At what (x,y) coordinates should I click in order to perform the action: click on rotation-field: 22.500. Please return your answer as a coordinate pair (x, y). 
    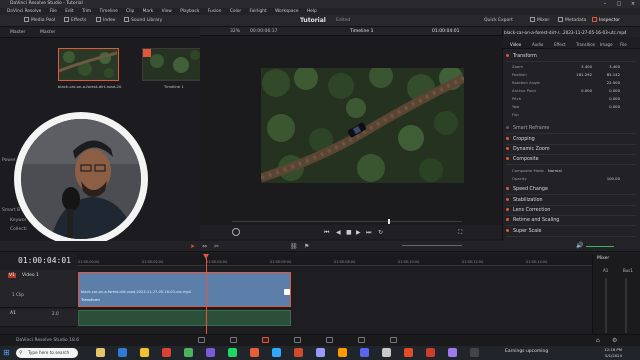
    Looking at the image, I should click on (613, 82).